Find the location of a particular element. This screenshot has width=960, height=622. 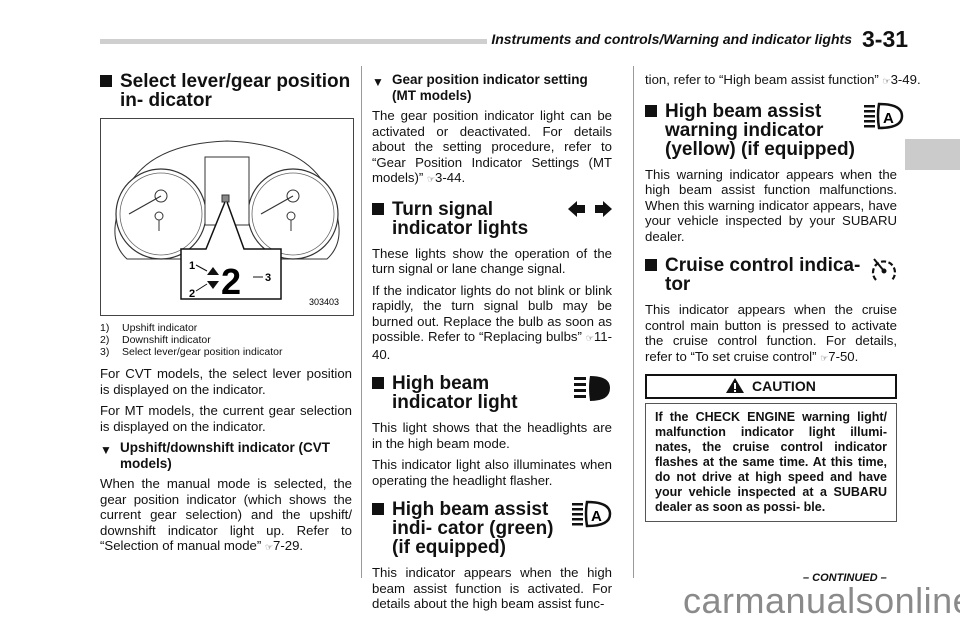

instrument-cluster-figure: 1 2 3 2 303403 is located at coordinates (227, 217).